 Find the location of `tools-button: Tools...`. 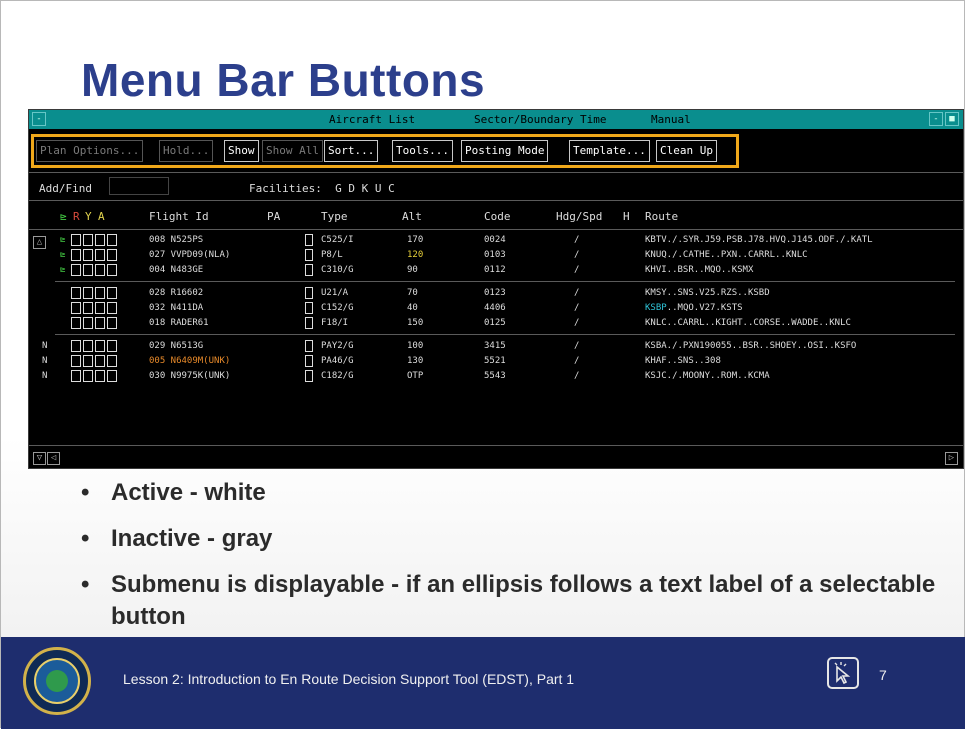

tools-button: Tools... is located at coordinates (422, 151).